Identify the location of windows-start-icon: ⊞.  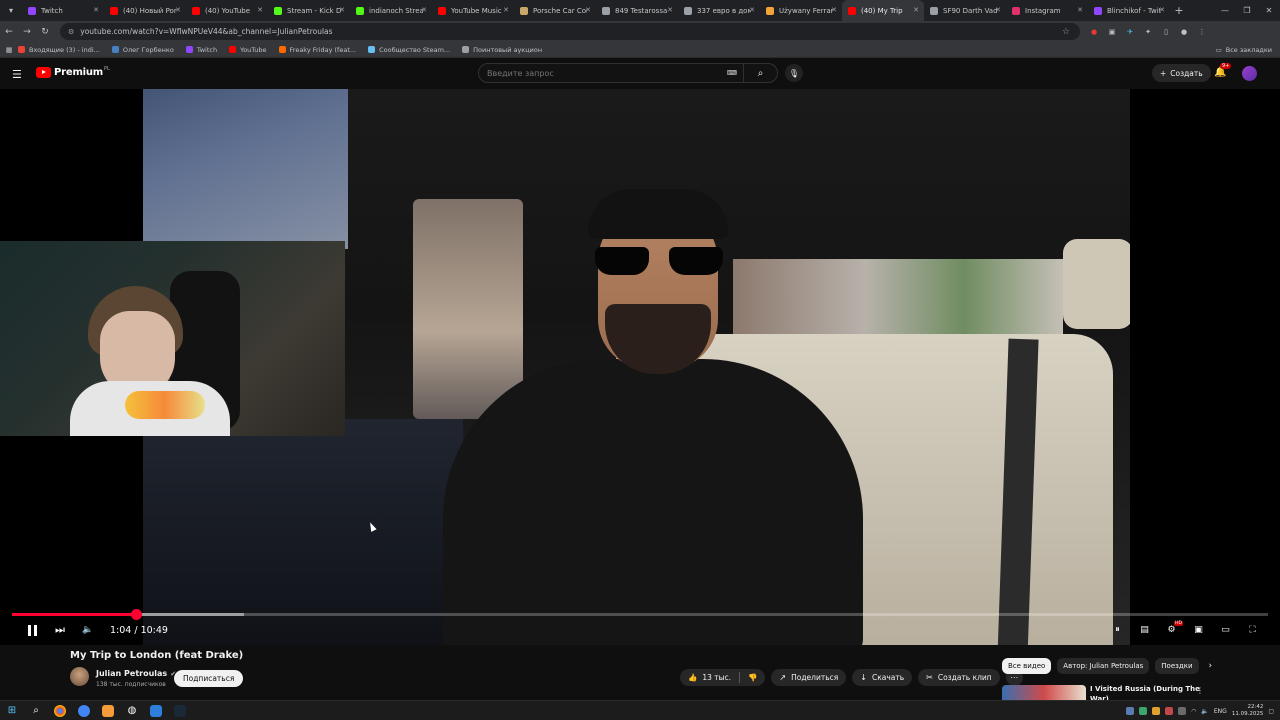
(12, 710).